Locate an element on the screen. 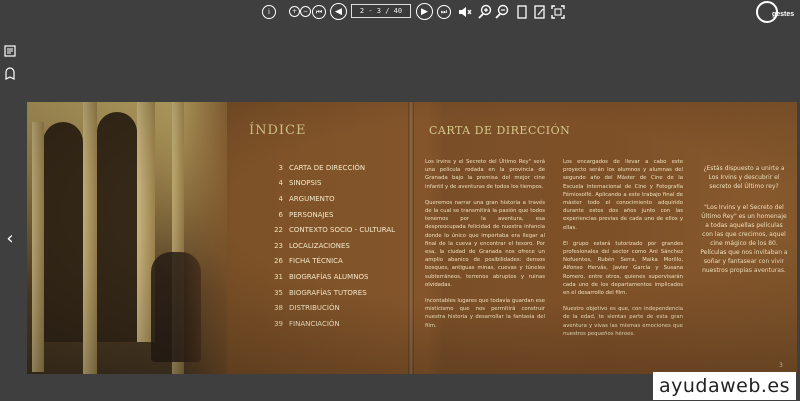  previous-page-icon: ◀ is located at coordinates (338, 11).